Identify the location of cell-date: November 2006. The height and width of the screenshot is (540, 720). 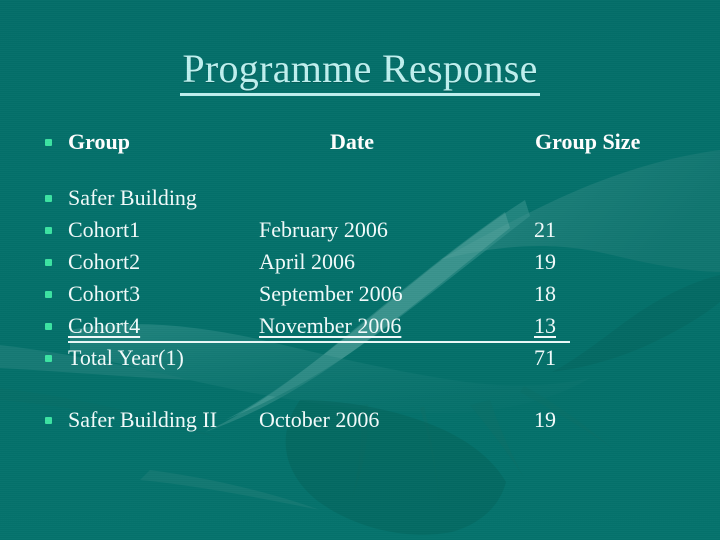
(330, 325).